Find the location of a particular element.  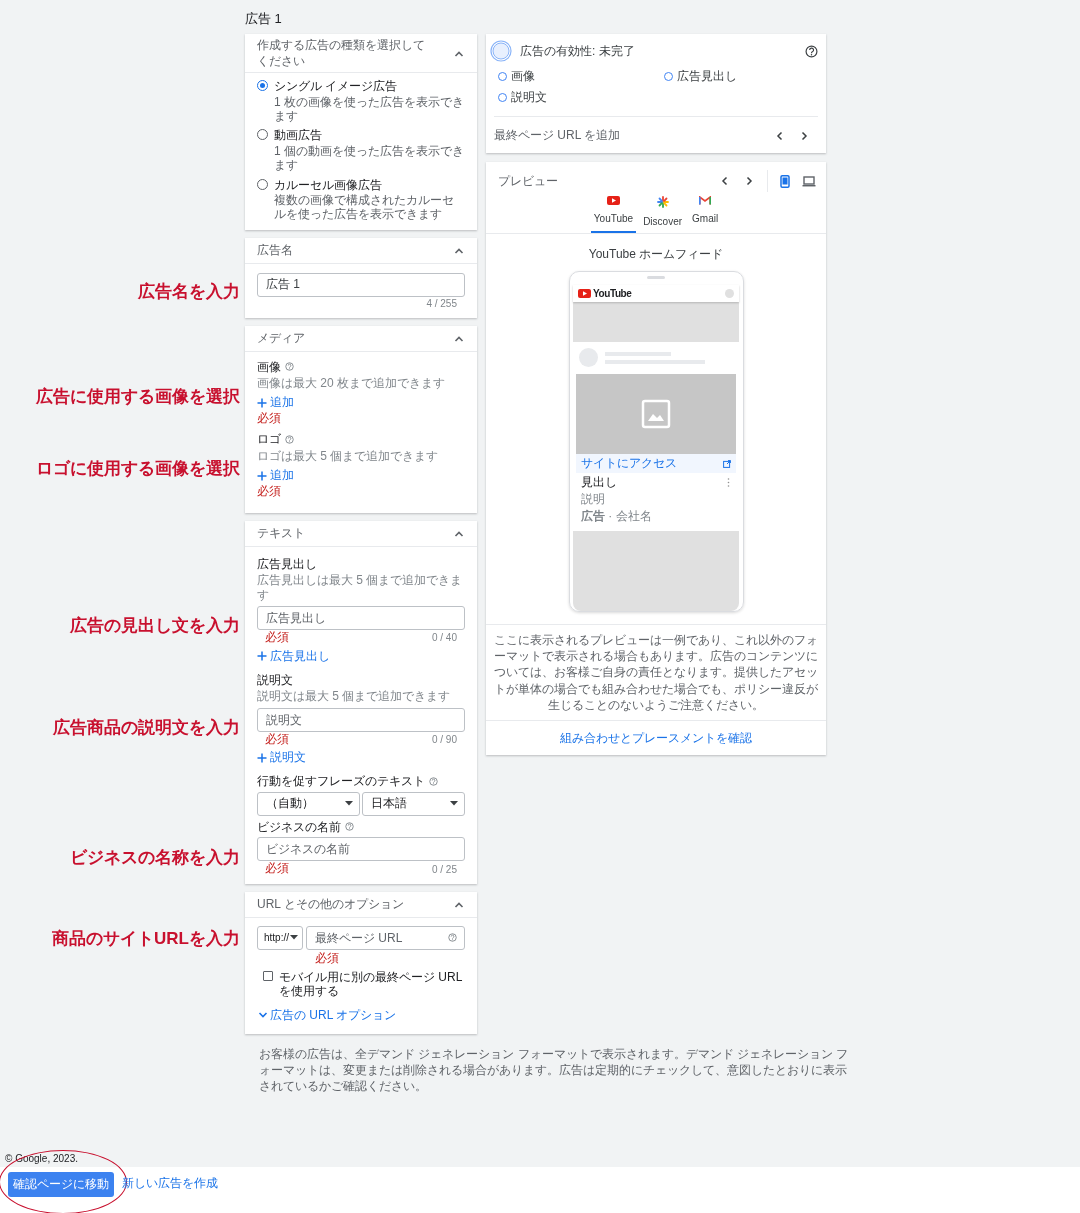

char-counter: 0 / 25 is located at coordinates (444, 869).